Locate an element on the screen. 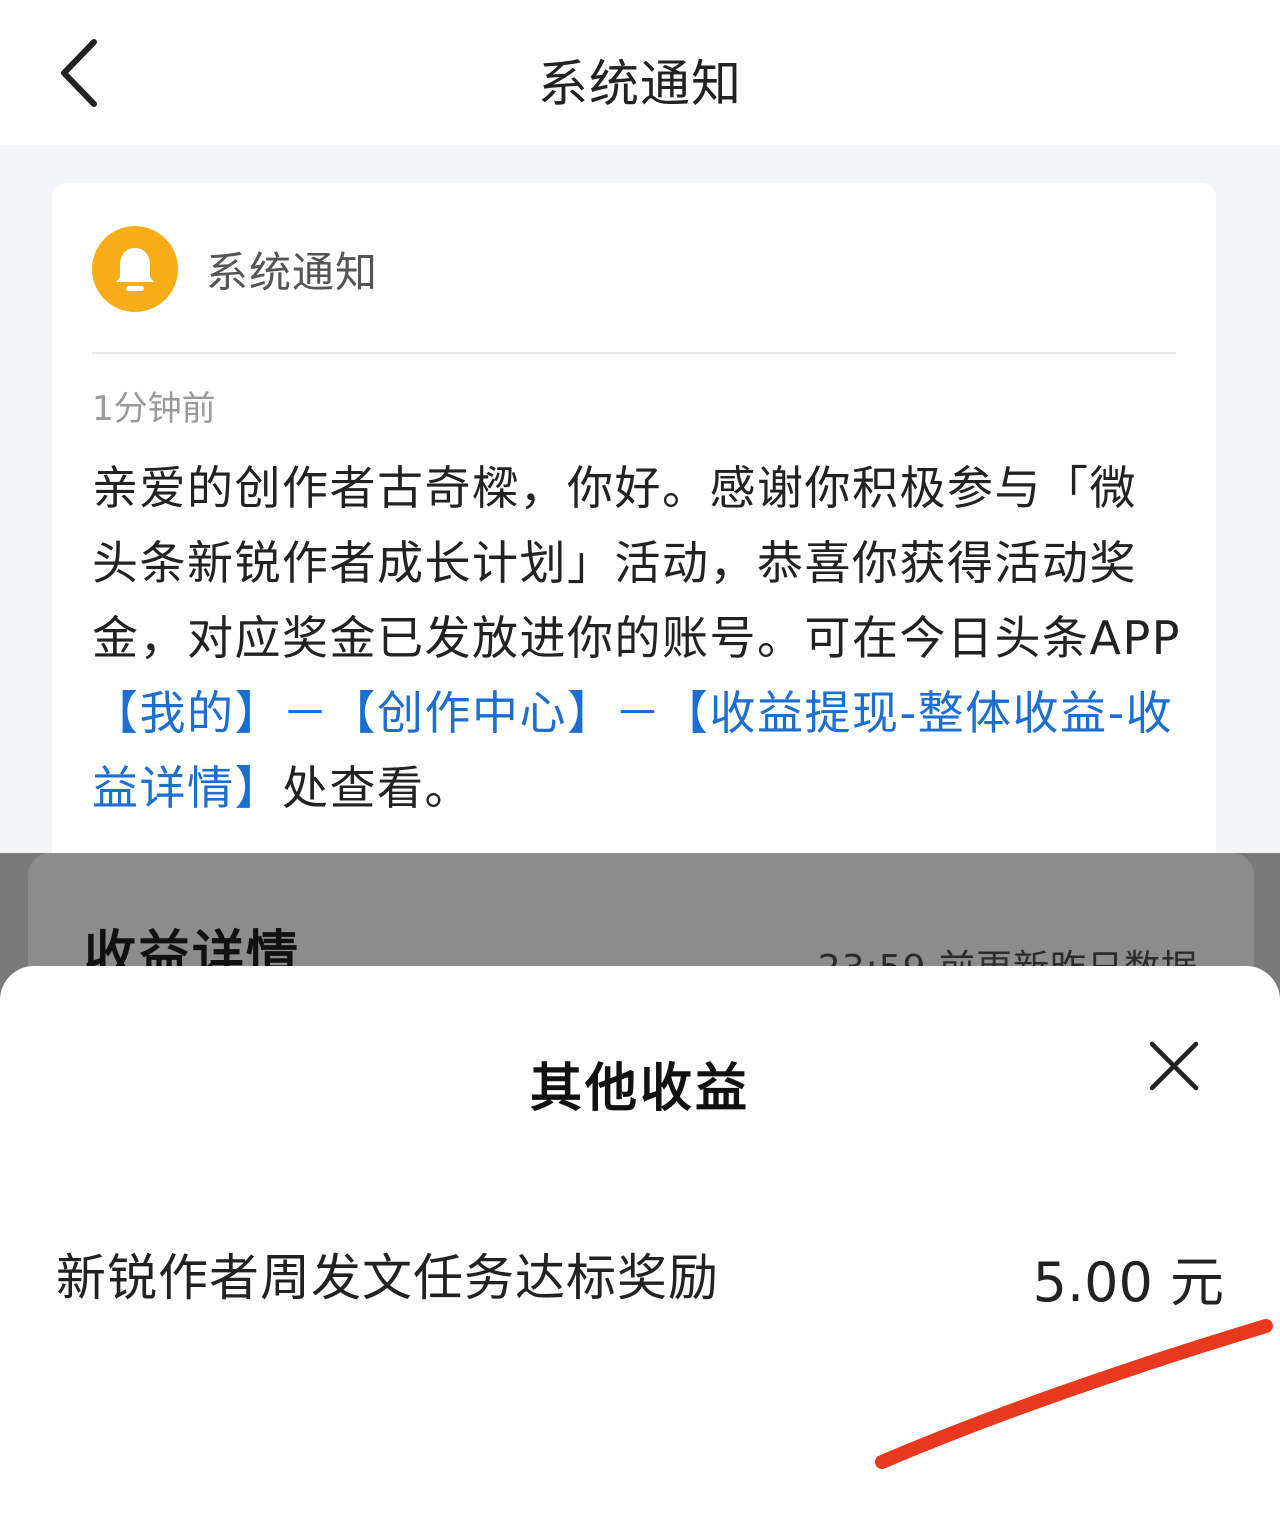 Image resolution: width=1280 pixels, height=1536 pixels. notification-header: 系统通知 is located at coordinates (235, 269).